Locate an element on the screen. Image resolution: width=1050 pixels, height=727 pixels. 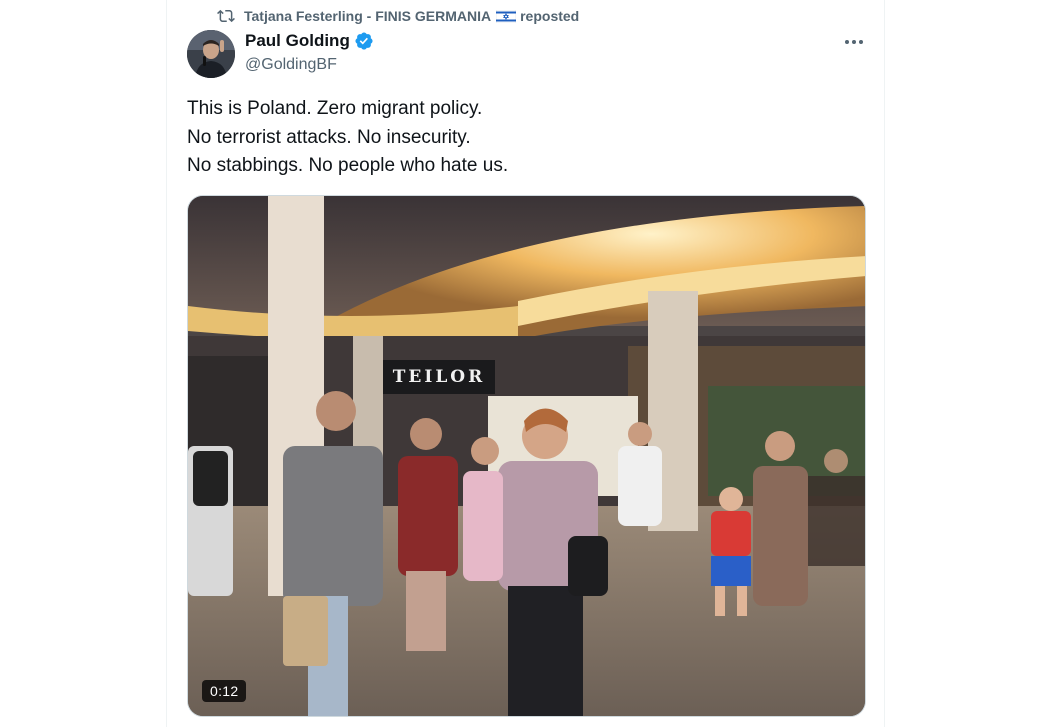
more-dots-icon is located at coordinates (854, 41).